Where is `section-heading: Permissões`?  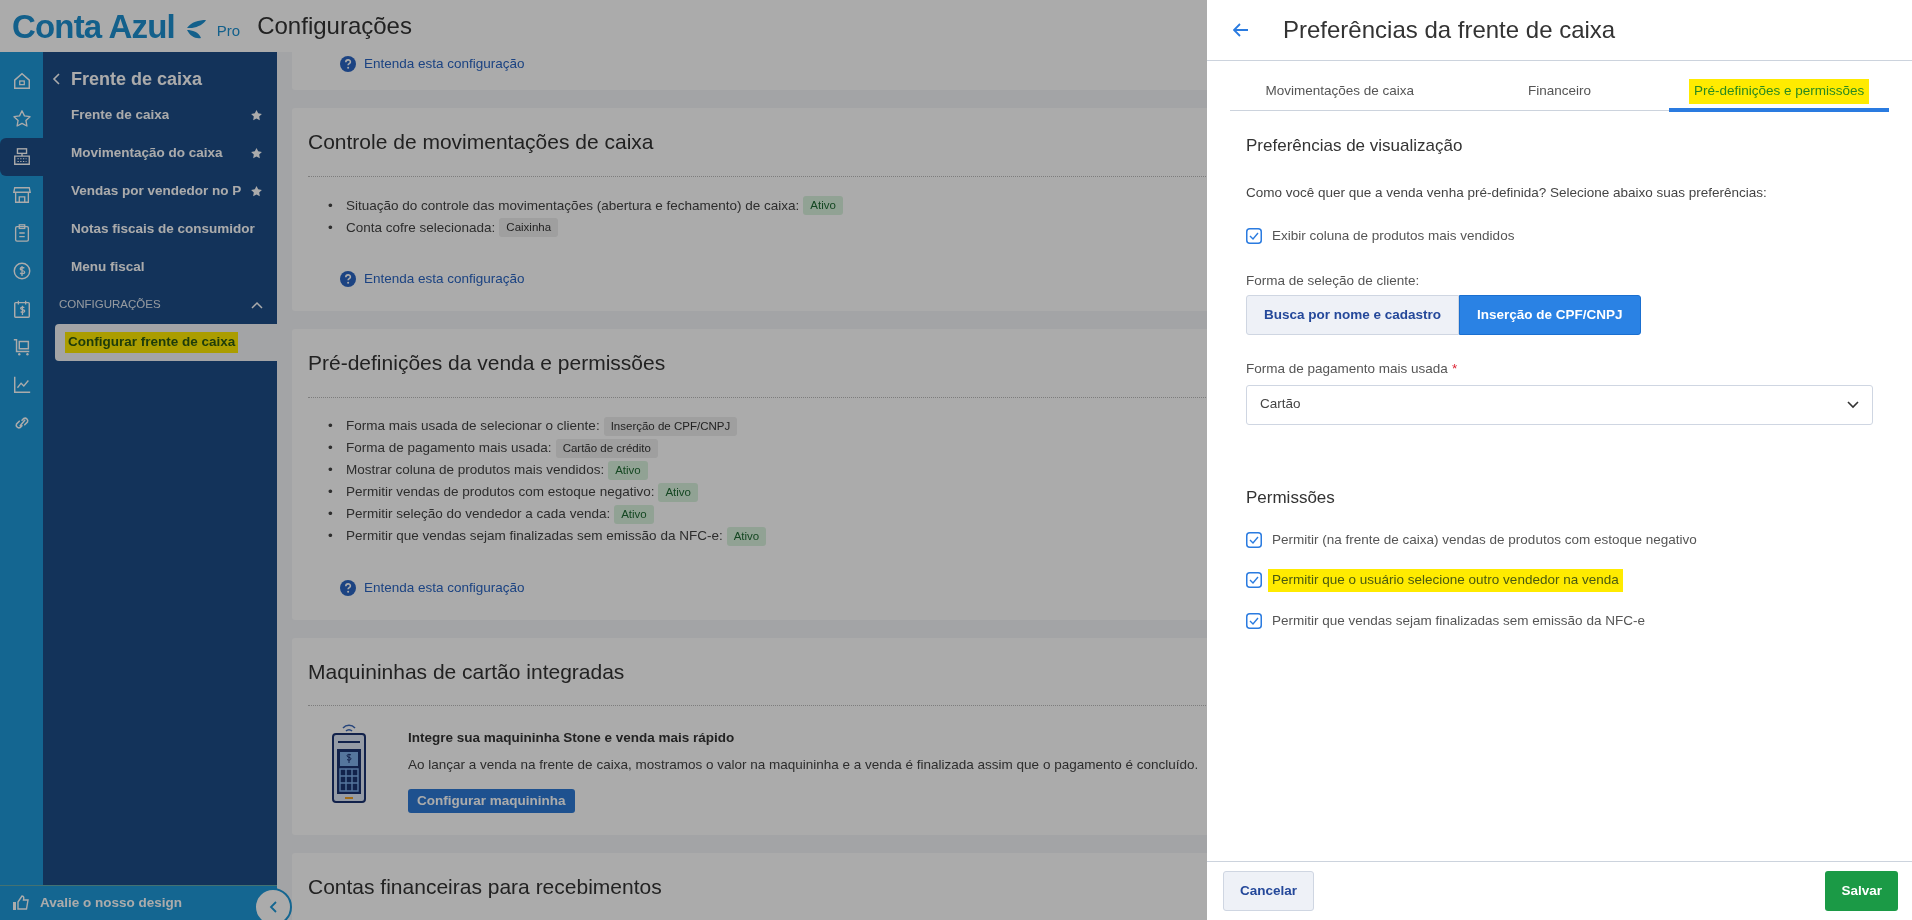 section-heading: Permissões is located at coordinates (1291, 497).